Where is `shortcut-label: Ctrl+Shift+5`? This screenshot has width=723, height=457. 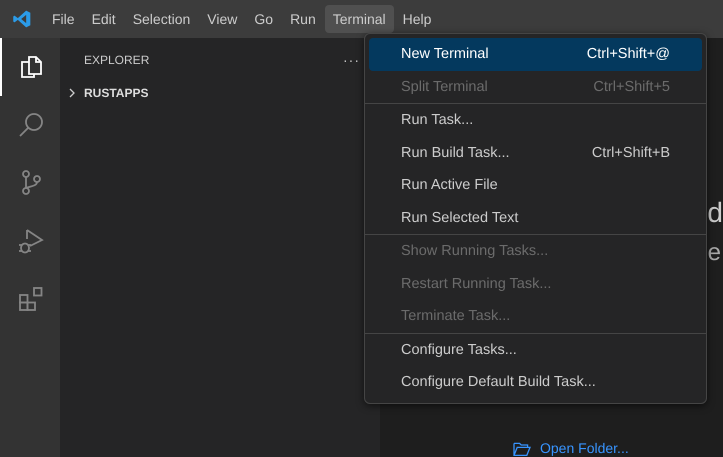 shortcut-label: Ctrl+Shift+5 is located at coordinates (631, 86).